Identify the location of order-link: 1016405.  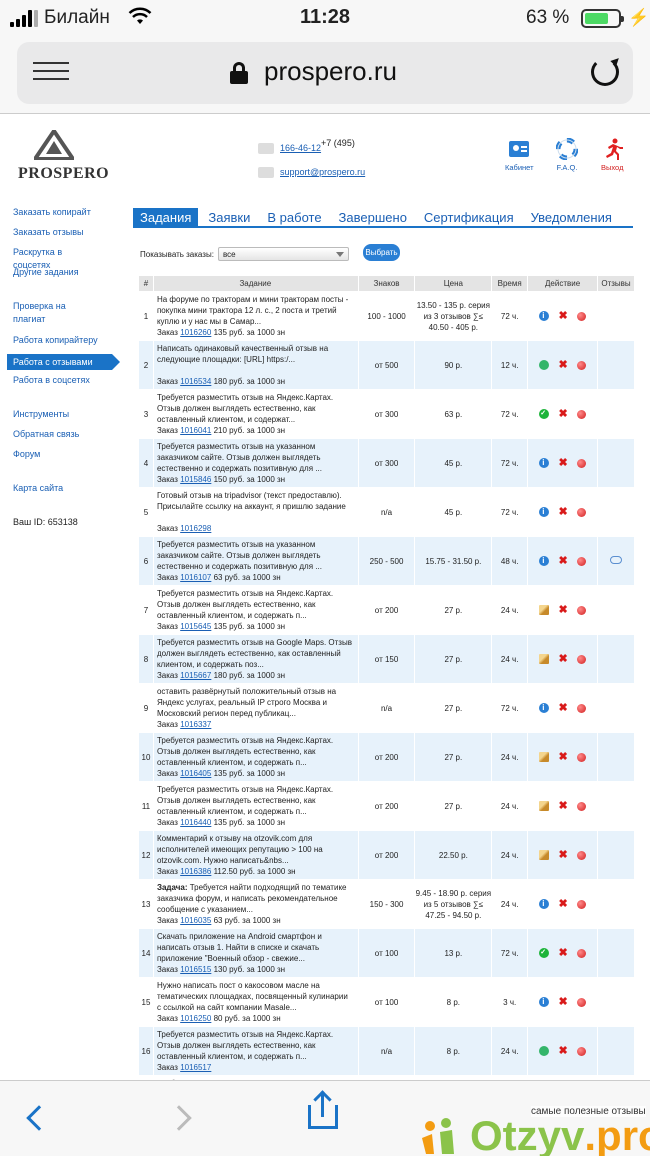
(195, 773).